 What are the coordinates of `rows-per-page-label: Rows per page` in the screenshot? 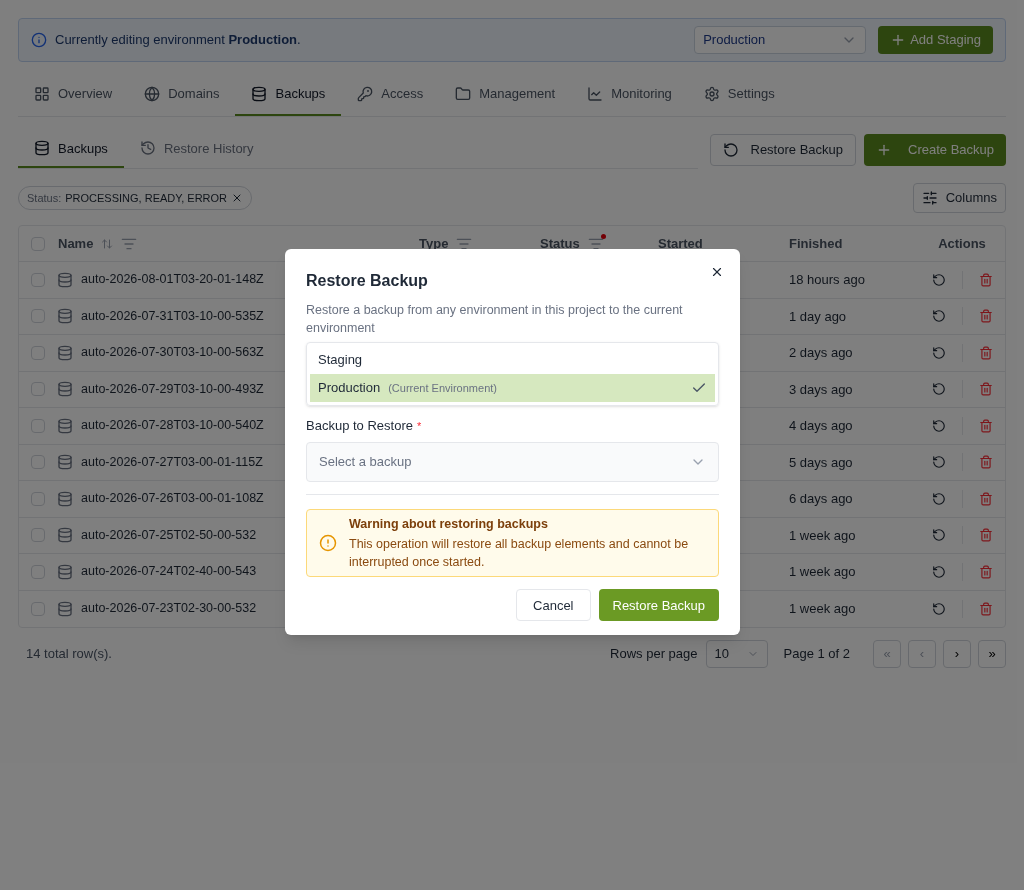 It's located at (654, 654).